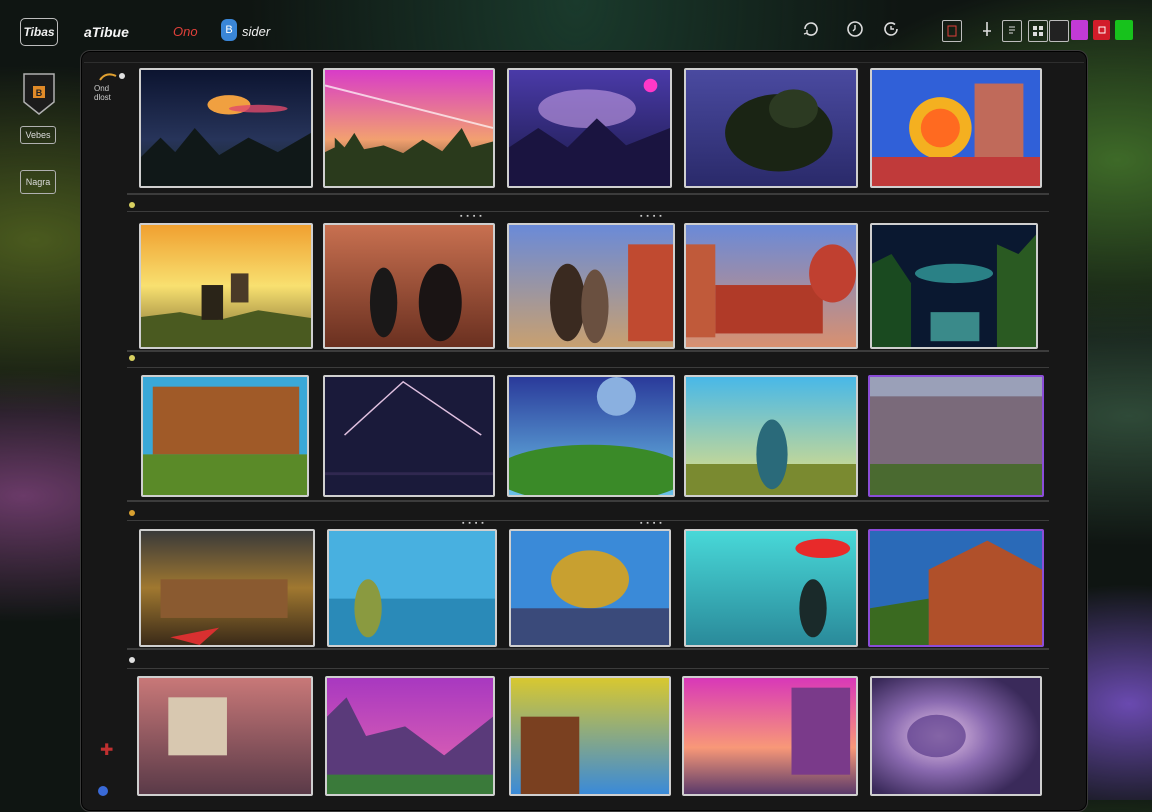 This screenshot has height=812, width=1152. Describe the element at coordinates (855, 29) in the screenshot. I see `clock-icon` at that location.